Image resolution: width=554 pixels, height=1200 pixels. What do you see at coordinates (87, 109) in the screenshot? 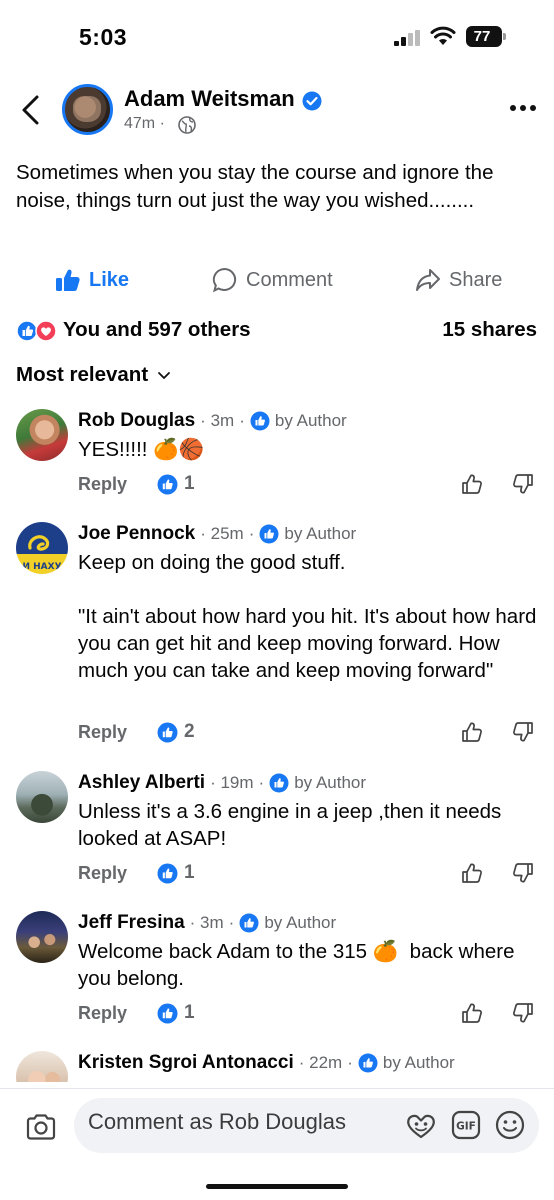
I see `author-avatar` at bounding box center [87, 109].